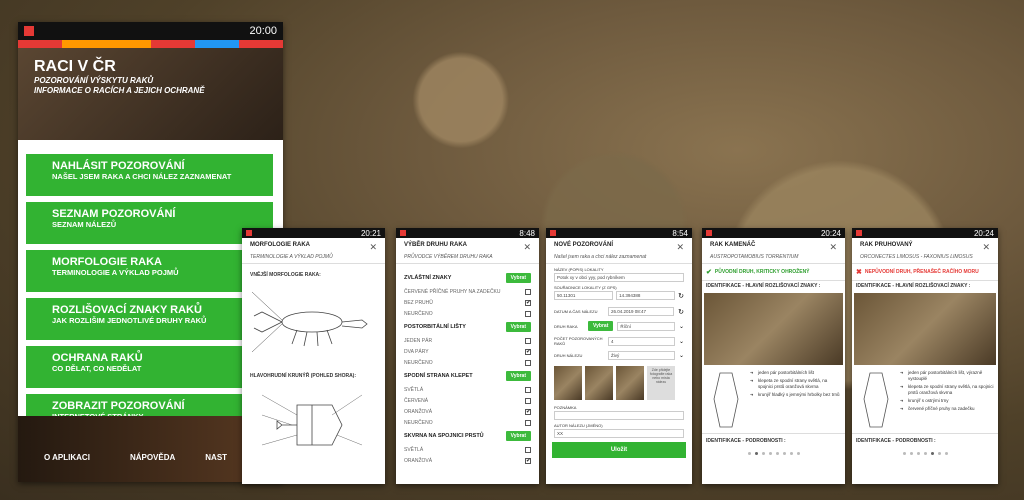  Describe the element at coordinates (216, 457) in the screenshot. I see `settings-link: NAST` at that location.